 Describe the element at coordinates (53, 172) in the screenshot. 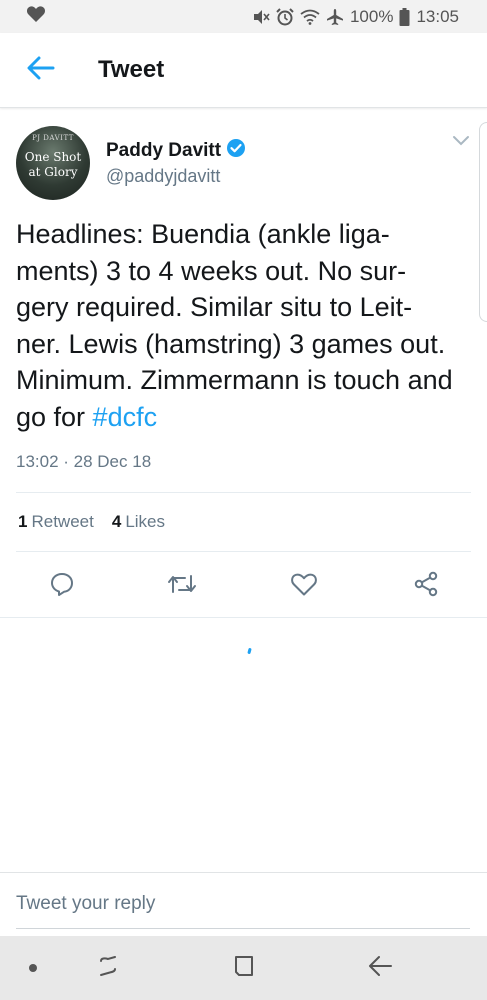

I see `avatar-line2: at Glory` at that location.